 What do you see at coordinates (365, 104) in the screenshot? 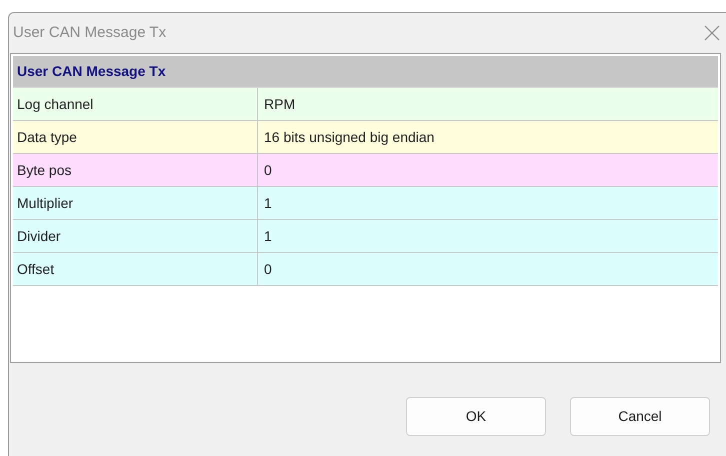
I see `property-row: Log channel RPM` at bounding box center [365, 104].